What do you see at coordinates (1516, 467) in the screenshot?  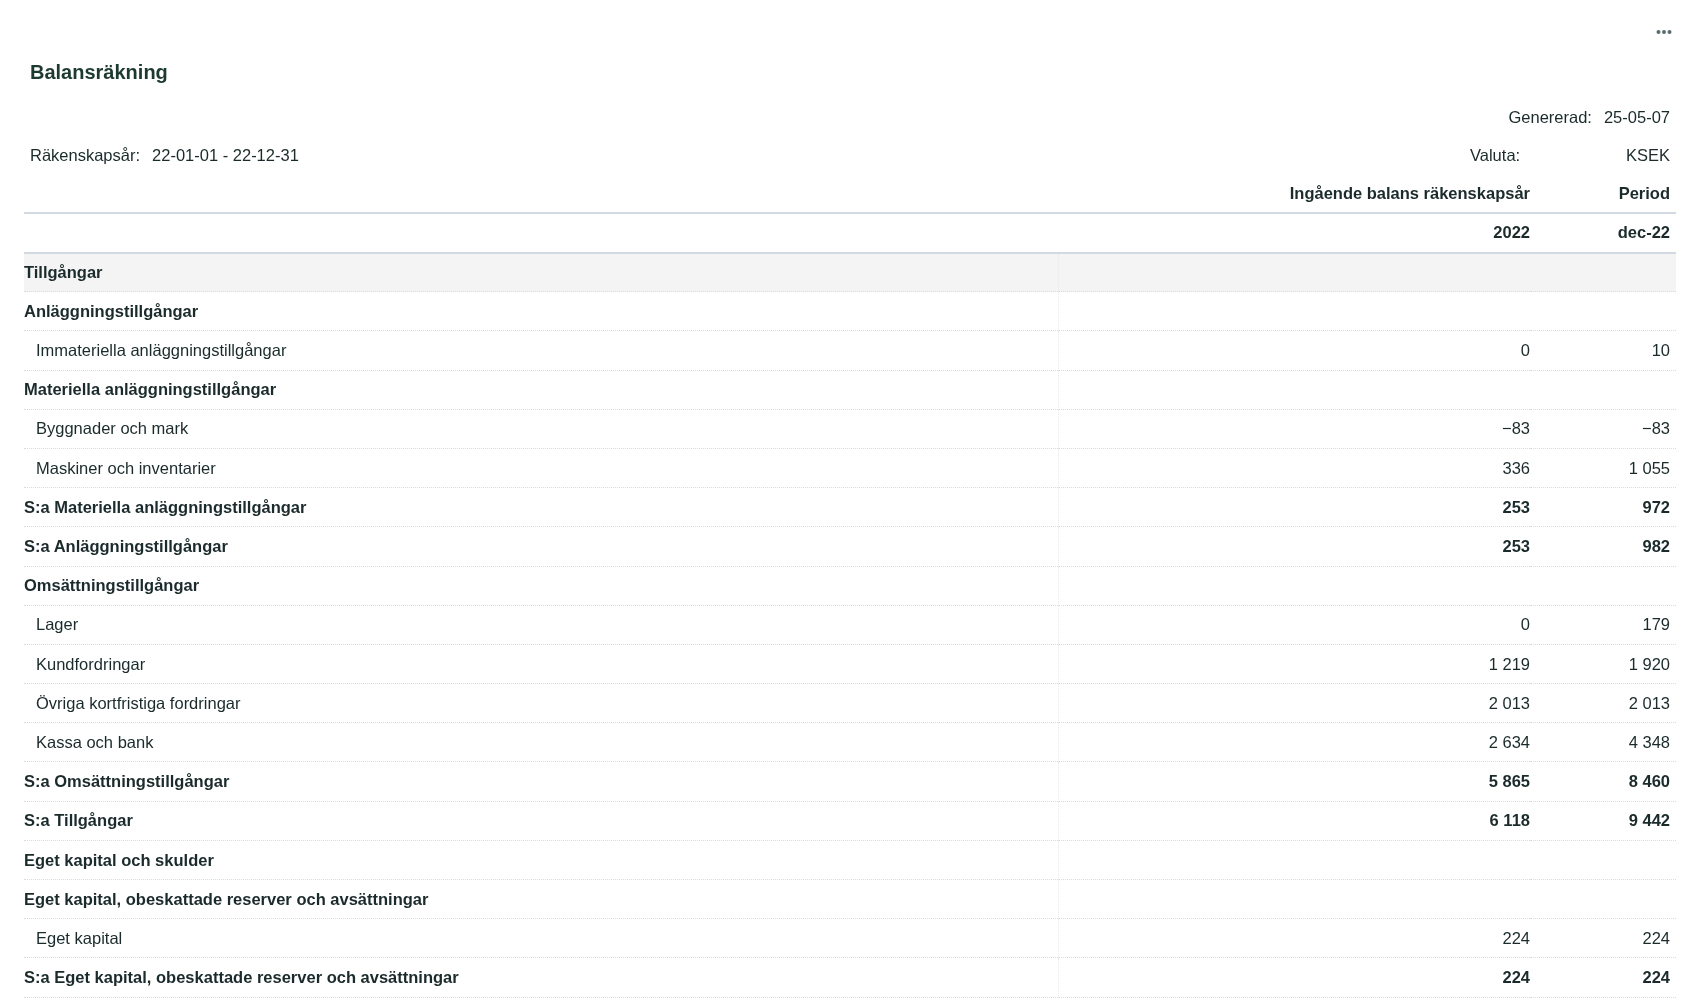 I see `amount-value: 336` at bounding box center [1516, 467].